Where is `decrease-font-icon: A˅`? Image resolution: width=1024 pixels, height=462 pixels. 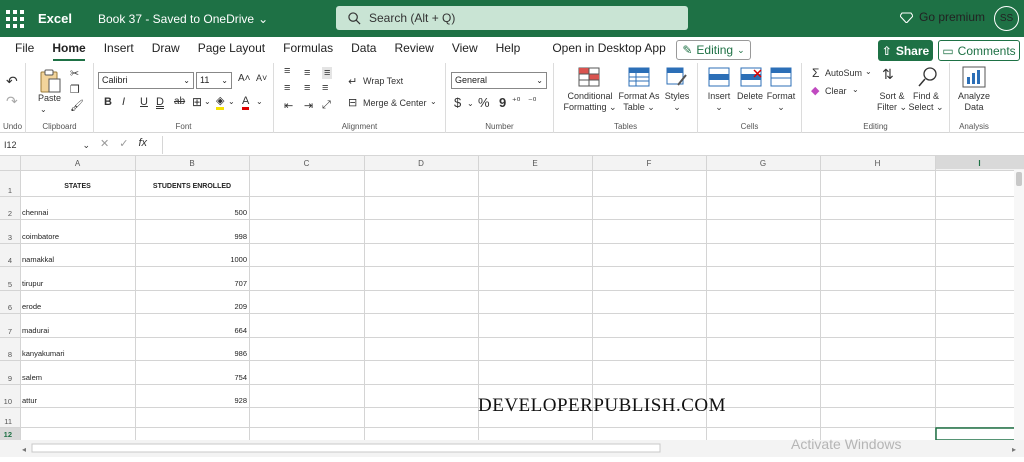
decrease-font-icon: A˅ is located at coordinates (261, 78).